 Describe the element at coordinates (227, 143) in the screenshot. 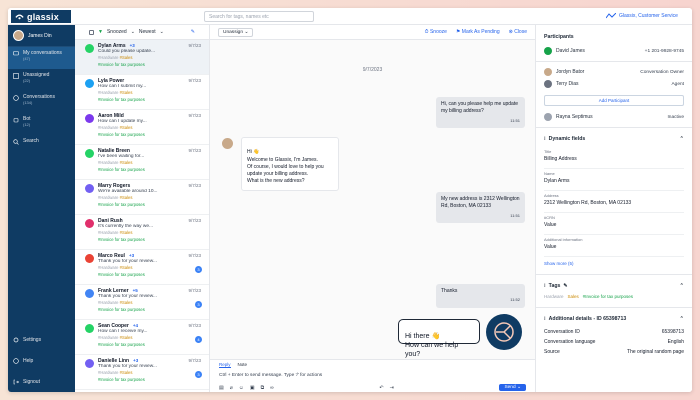

I see `agent-avatar` at that location.